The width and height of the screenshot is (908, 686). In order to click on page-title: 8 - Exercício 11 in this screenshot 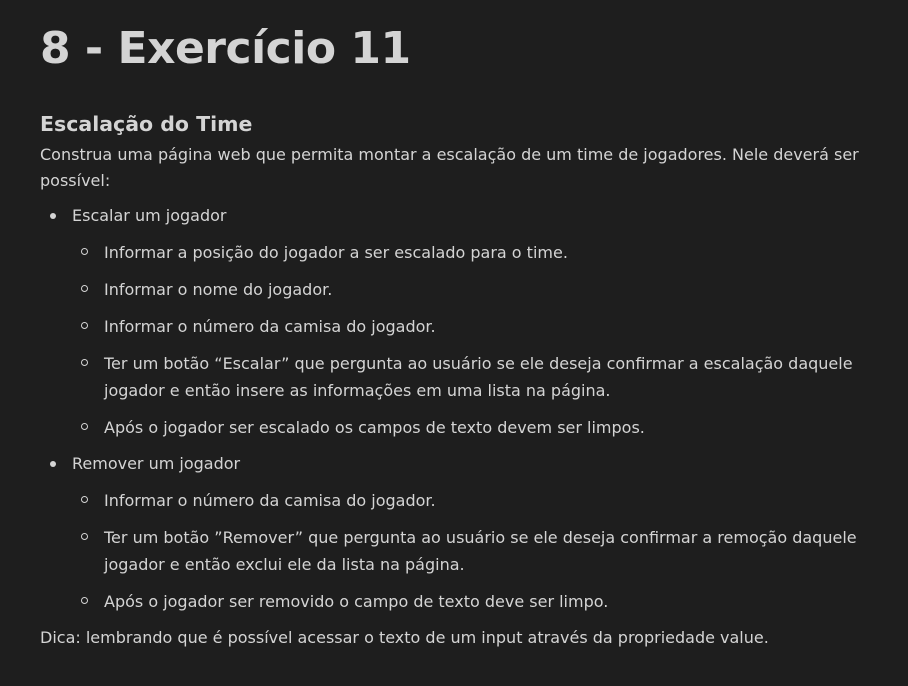, I will do `click(225, 48)`.